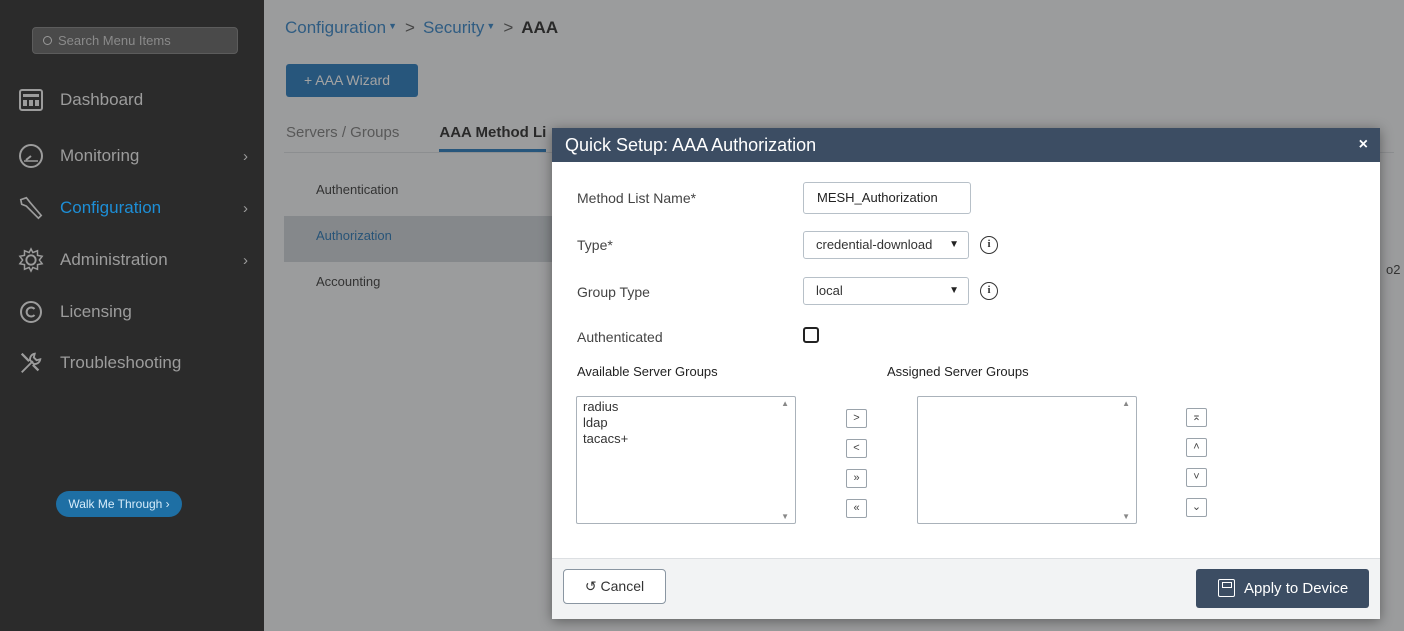 This screenshot has width=1404, height=631. What do you see at coordinates (886, 291) in the screenshot?
I see `group-type-select: local ▼` at bounding box center [886, 291].